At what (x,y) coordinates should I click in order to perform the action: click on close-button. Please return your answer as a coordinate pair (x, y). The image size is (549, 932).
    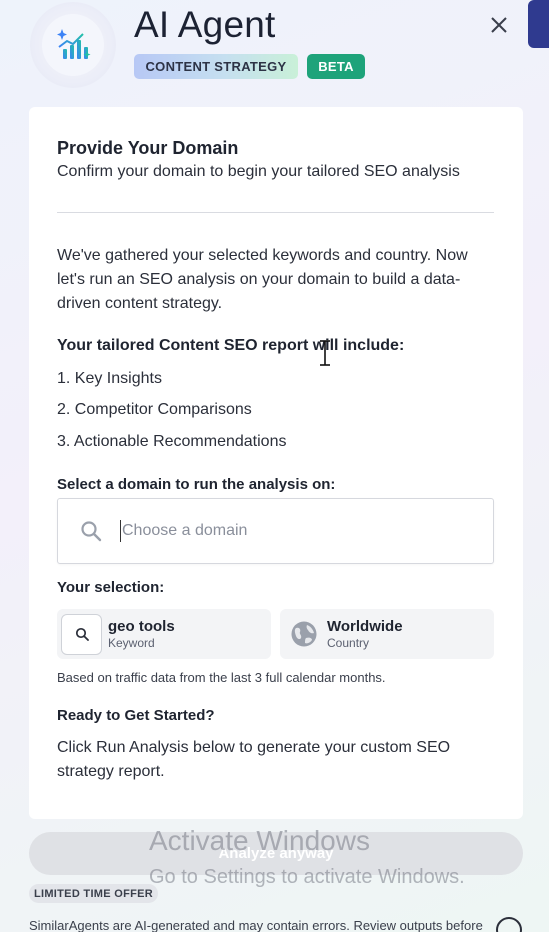
    Looking at the image, I should click on (499, 25).